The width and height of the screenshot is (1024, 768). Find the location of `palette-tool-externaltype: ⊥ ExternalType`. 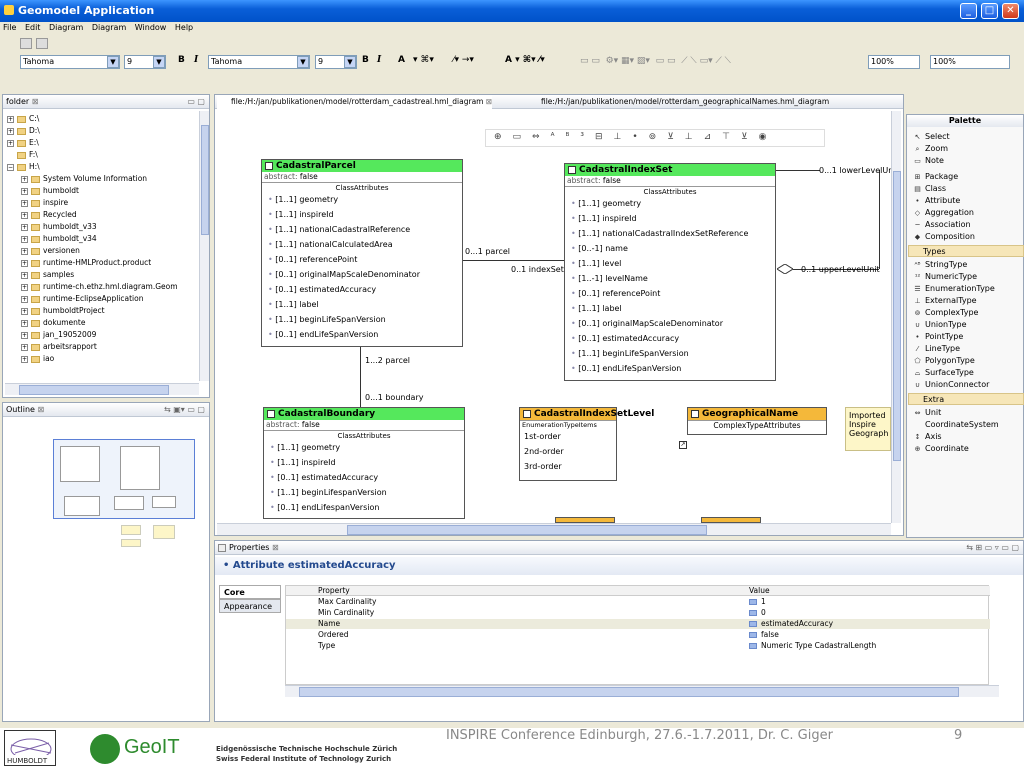

palette-tool-externaltype: ⊥ ExternalType is located at coordinates (944, 301).